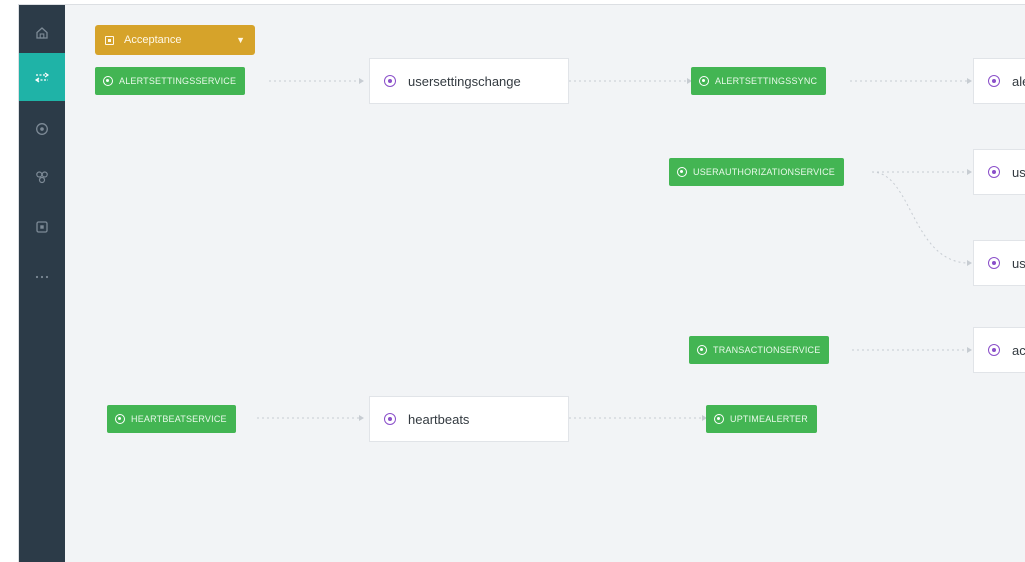 The width and height of the screenshot is (1025, 562). I want to click on topic-label: usersettingschange, so click(464, 81).